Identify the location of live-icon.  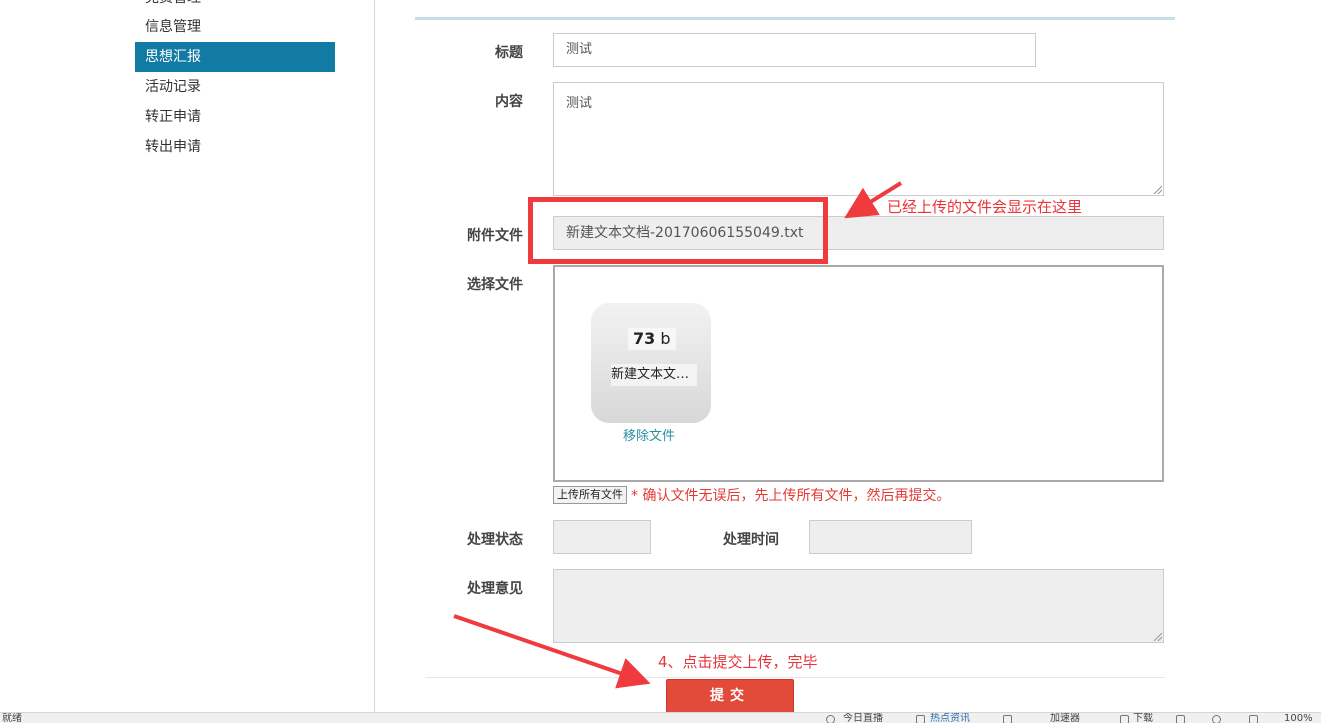
(830, 719).